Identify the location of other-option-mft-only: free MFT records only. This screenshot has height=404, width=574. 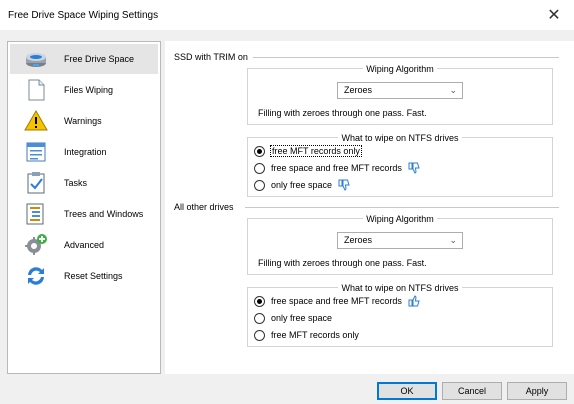
(306, 335).